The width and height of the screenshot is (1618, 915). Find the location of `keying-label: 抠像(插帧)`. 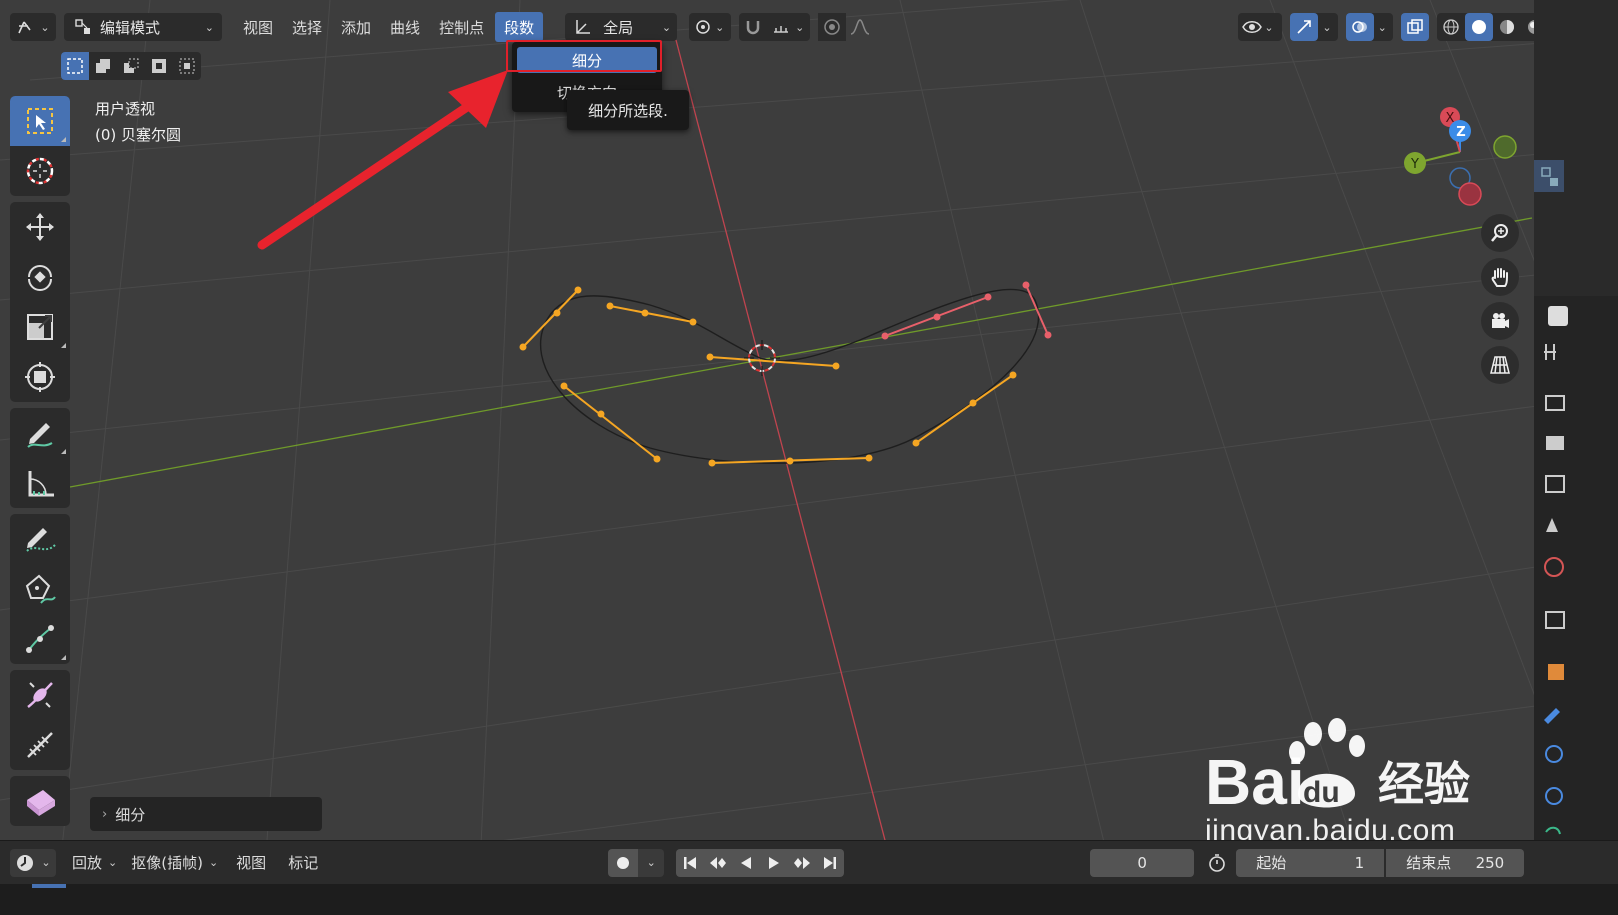

keying-label: 抠像(插帧) is located at coordinates (167, 863).